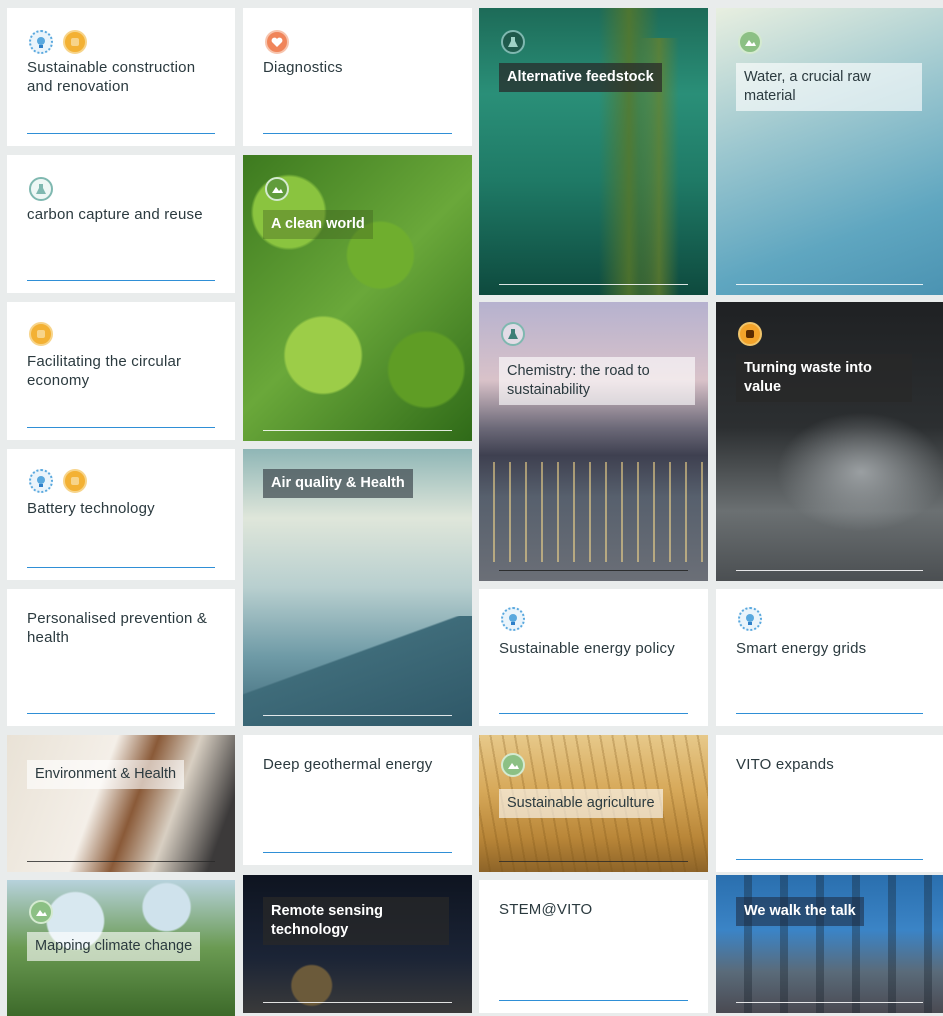 The height and width of the screenshot is (1016, 943). I want to click on tile-title: Diagnostics, so click(303, 67).